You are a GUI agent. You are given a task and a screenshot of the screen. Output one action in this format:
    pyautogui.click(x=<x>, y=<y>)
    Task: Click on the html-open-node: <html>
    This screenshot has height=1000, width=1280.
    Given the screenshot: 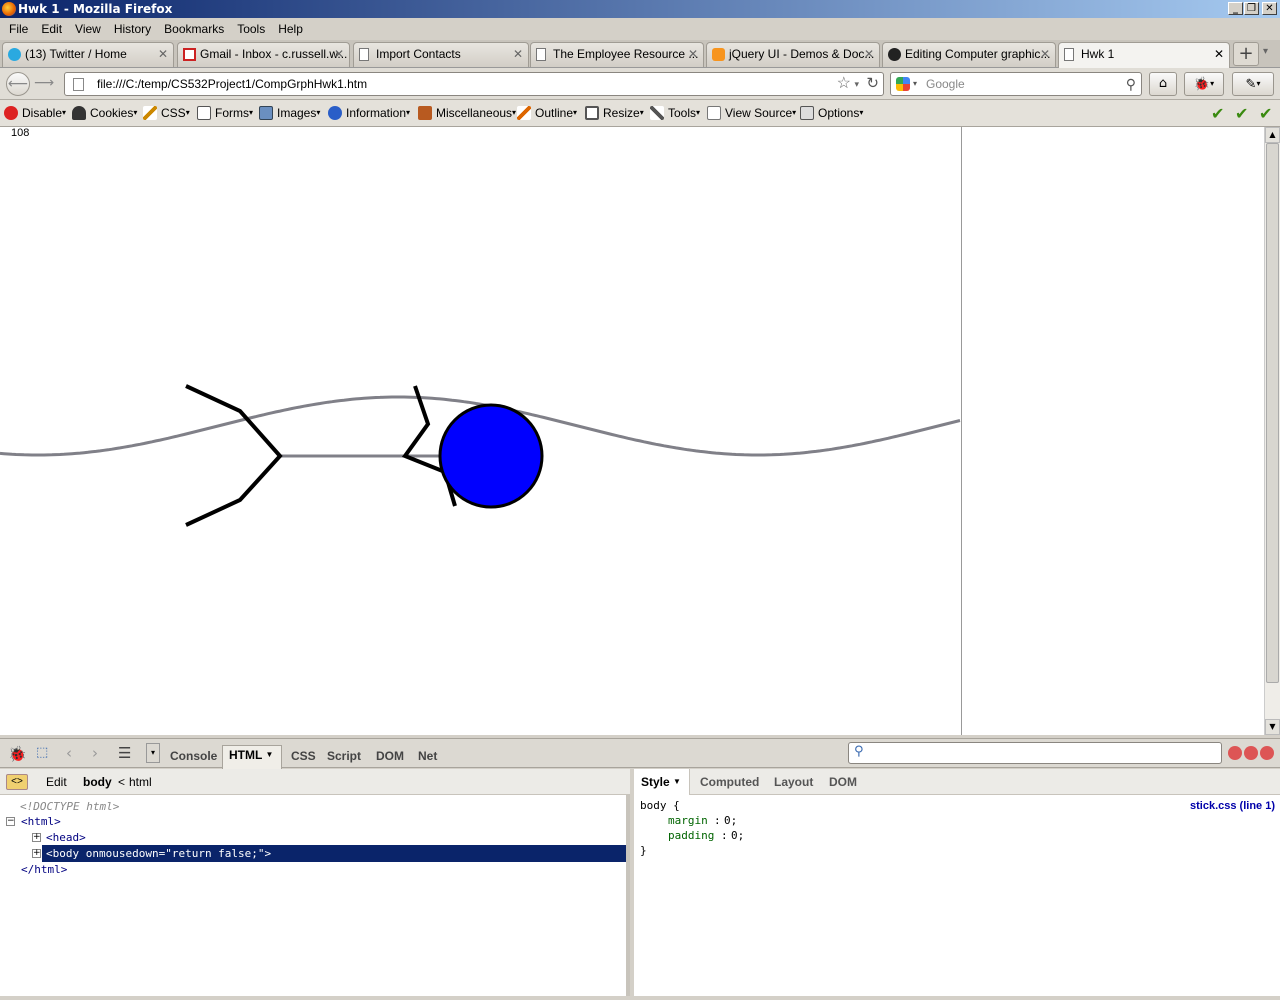 What is the action you would take?
    pyautogui.click(x=41, y=821)
    